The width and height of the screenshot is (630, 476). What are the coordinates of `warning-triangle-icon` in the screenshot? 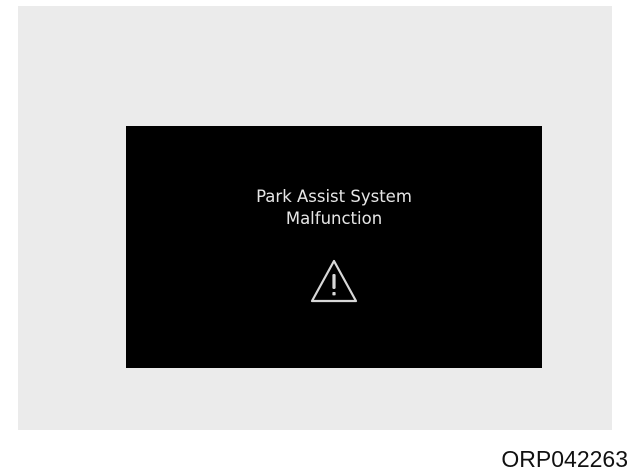 It's located at (334, 281).